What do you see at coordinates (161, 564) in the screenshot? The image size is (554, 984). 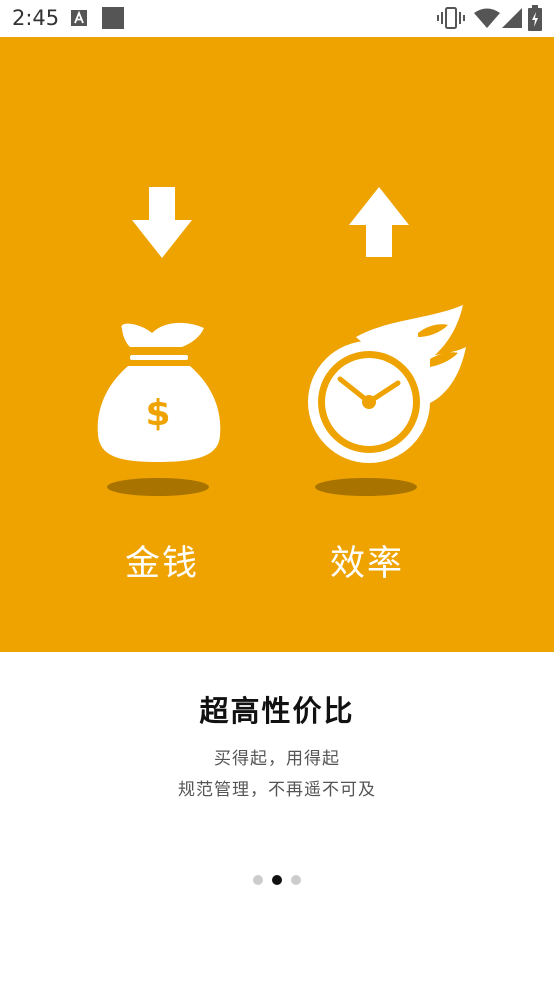 I see `money-label: 金钱` at bounding box center [161, 564].